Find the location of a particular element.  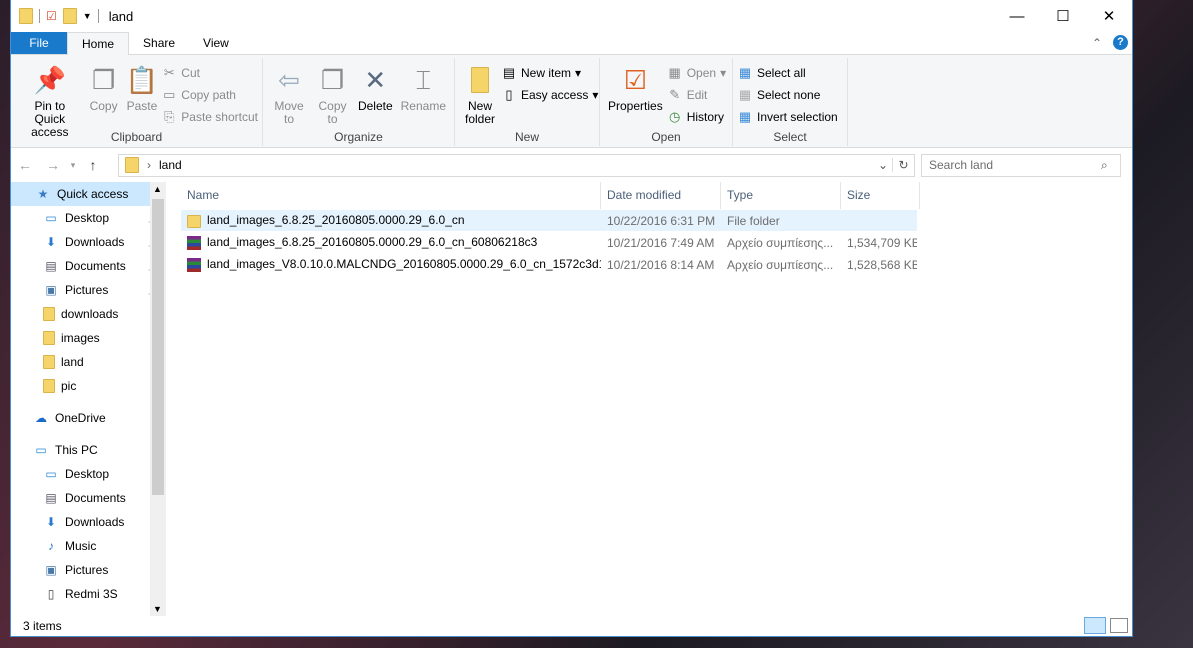

archive-icon is located at coordinates (194, 264).